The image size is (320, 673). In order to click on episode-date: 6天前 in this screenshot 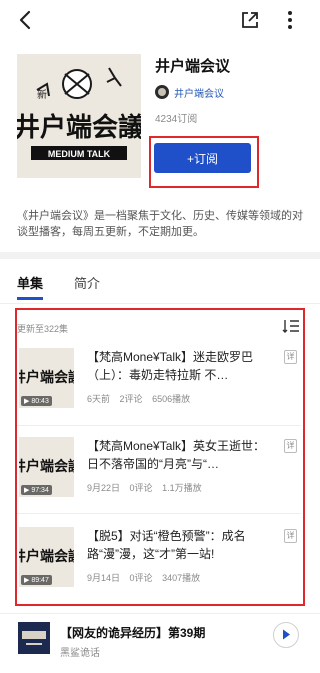, I will do `click(99, 399)`.